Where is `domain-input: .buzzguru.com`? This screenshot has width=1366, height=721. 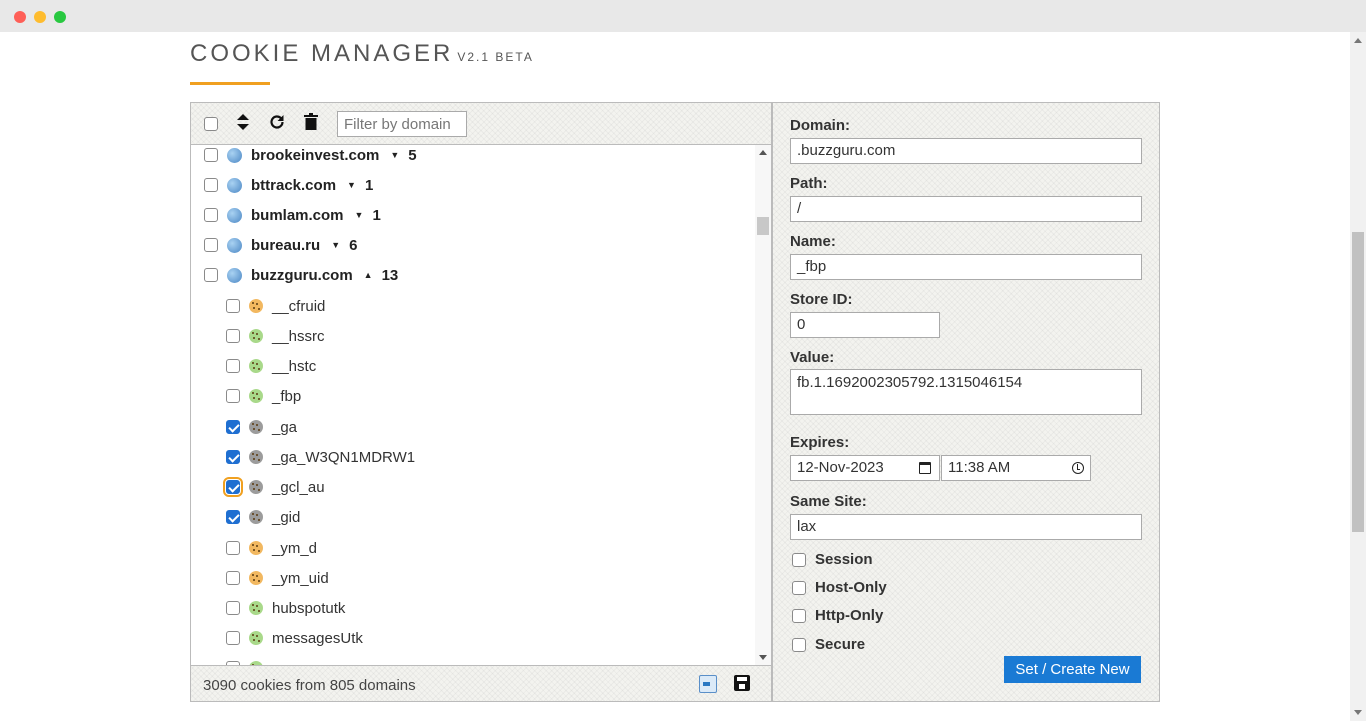 domain-input: .buzzguru.com is located at coordinates (966, 151).